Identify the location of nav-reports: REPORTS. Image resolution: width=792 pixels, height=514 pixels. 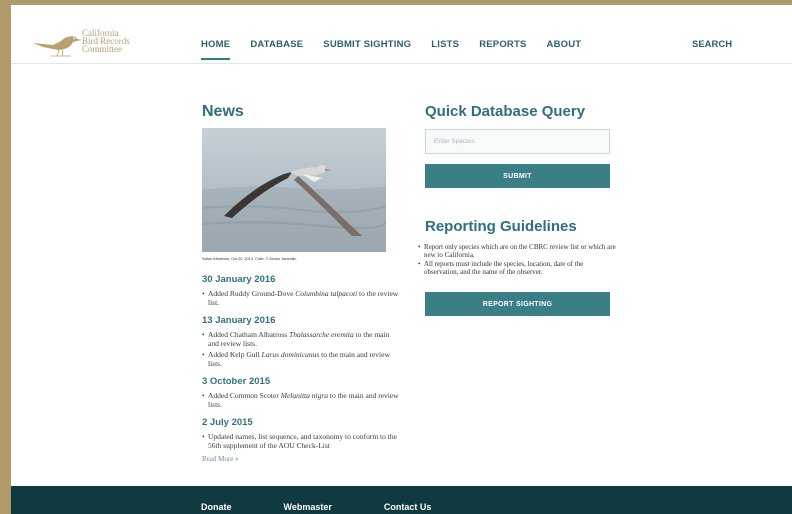
(502, 44).